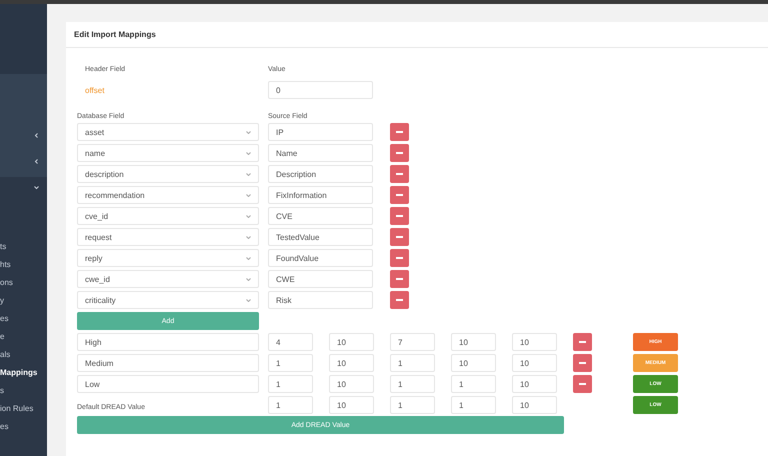 The height and width of the screenshot is (456, 768). Describe the element at coordinates (168, 237) in the screenshot. I see `dropdown: request` at that location.